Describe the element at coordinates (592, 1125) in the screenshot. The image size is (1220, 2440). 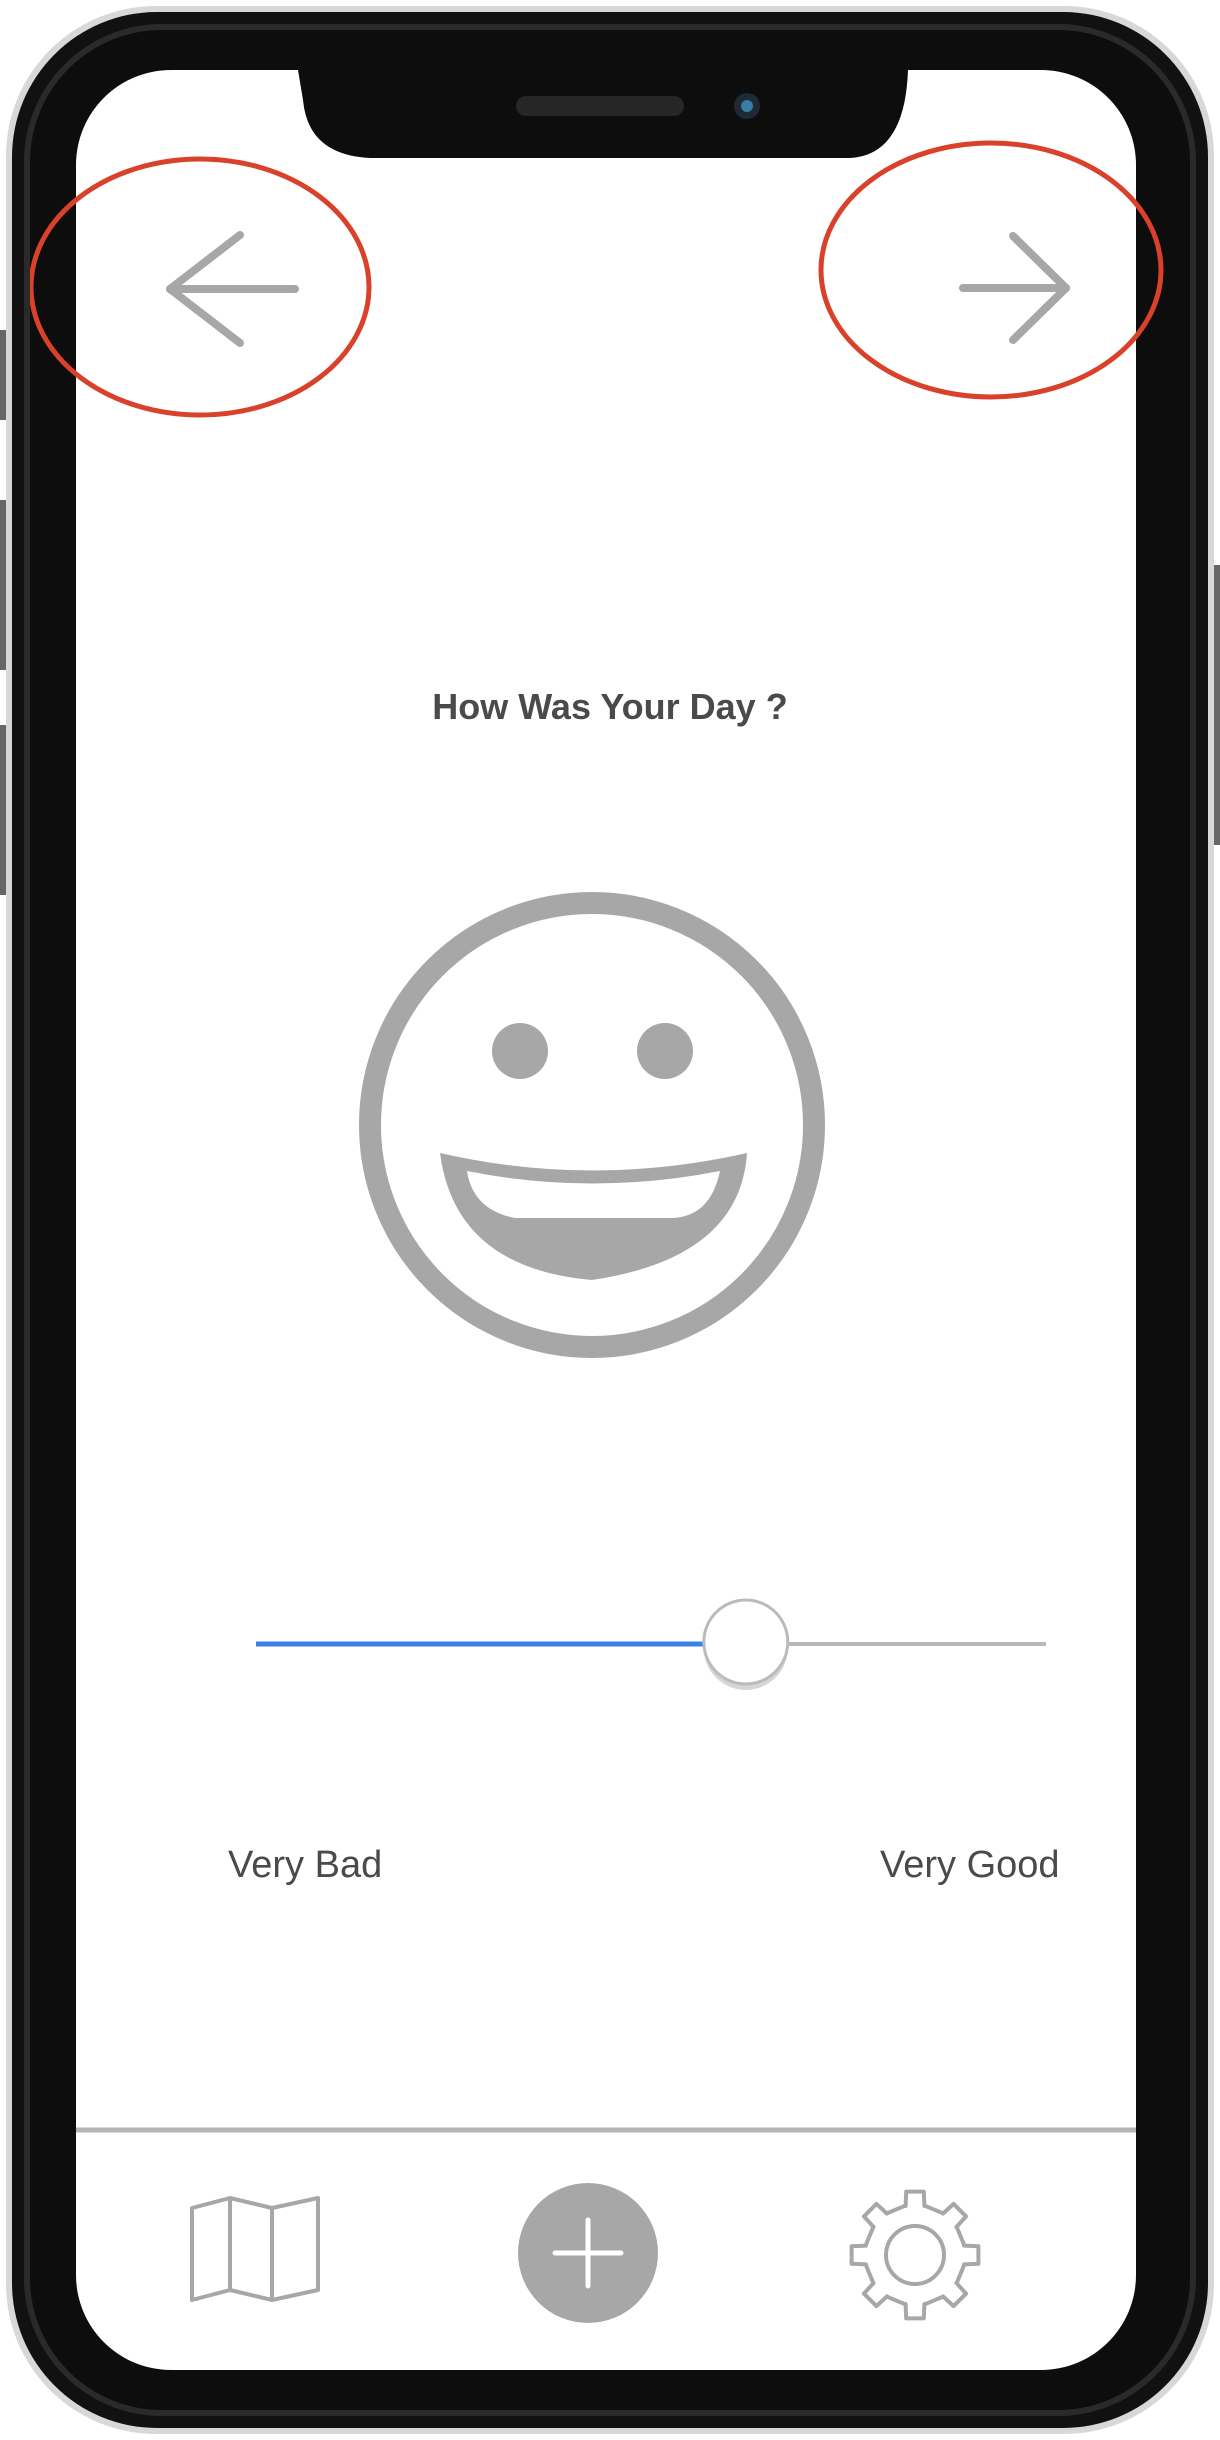
I see `grinning-face-icon` at that location.